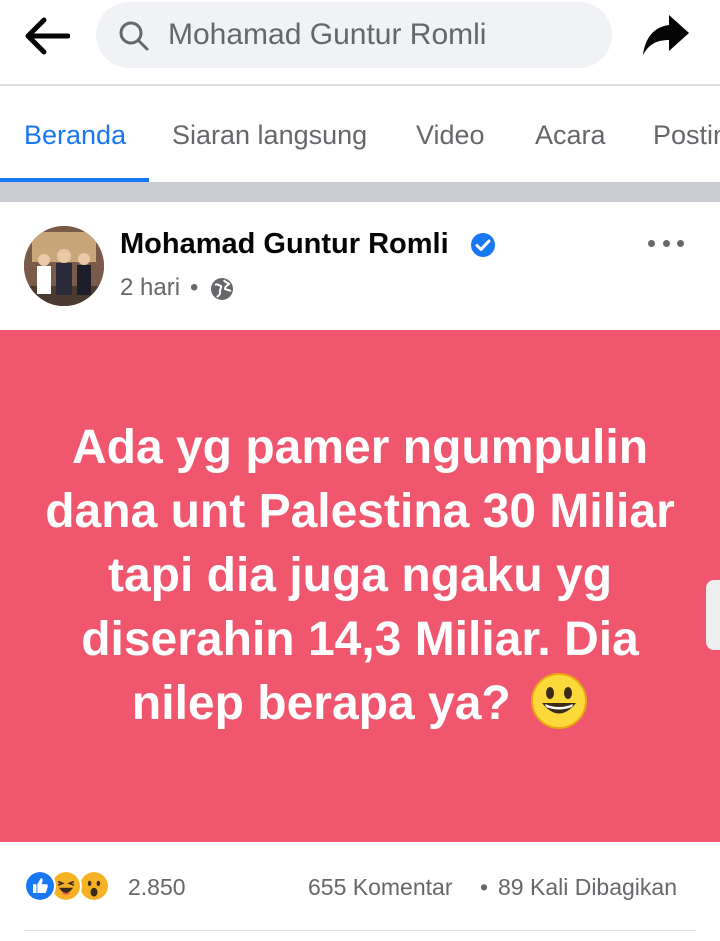 The width and height of the screenshot is (720, 941). Describe the element at coordinates (134, 36) in the screenshot. I see `search-icon` at that location.